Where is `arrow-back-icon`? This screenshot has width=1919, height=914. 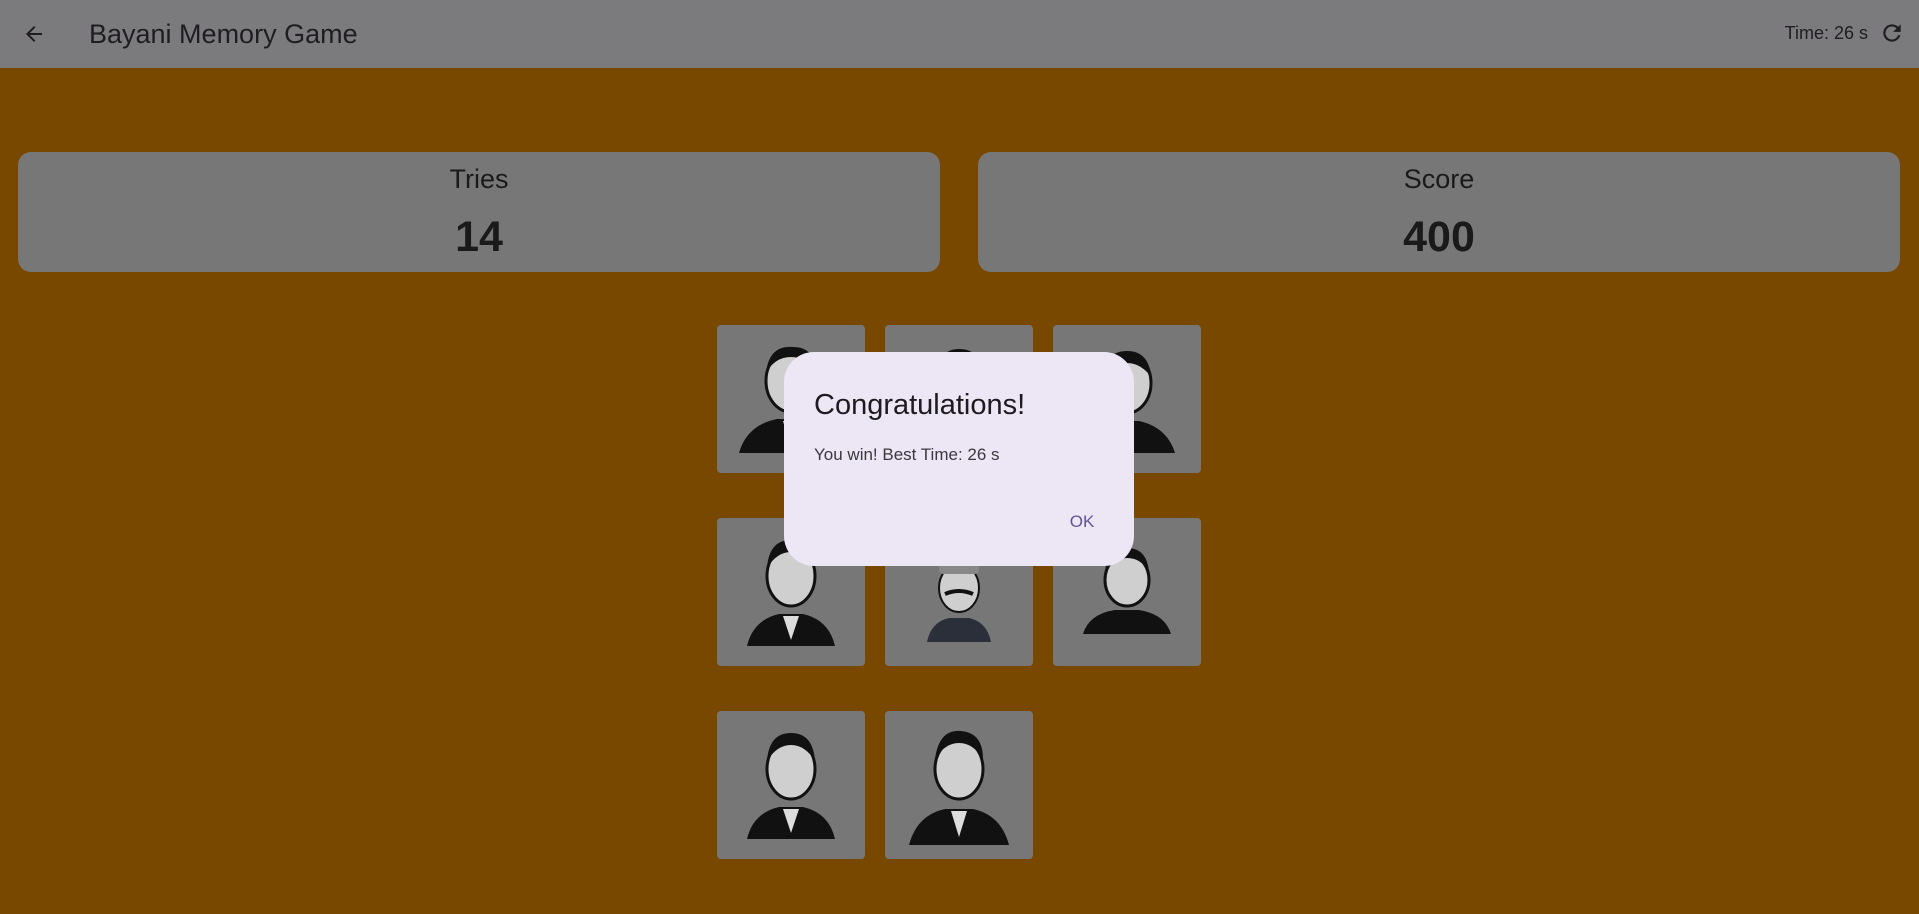 arrow-back-icon is located at coordinates (34, 34).